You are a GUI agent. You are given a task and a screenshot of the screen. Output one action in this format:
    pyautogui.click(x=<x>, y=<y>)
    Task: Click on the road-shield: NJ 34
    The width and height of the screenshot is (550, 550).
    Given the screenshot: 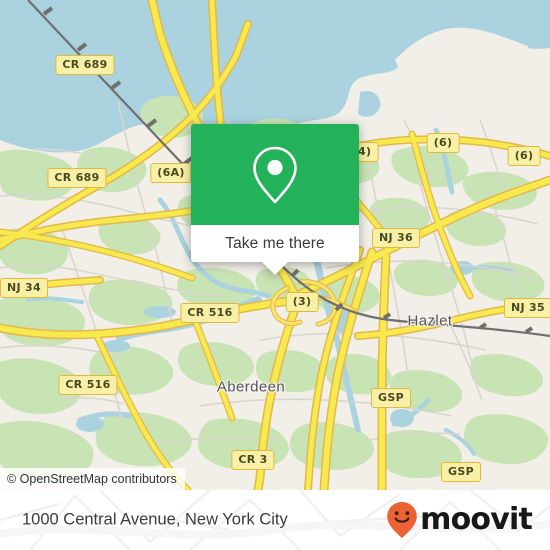 What is the action you would take?
    pyautogui.click(x=24, y=288)
    